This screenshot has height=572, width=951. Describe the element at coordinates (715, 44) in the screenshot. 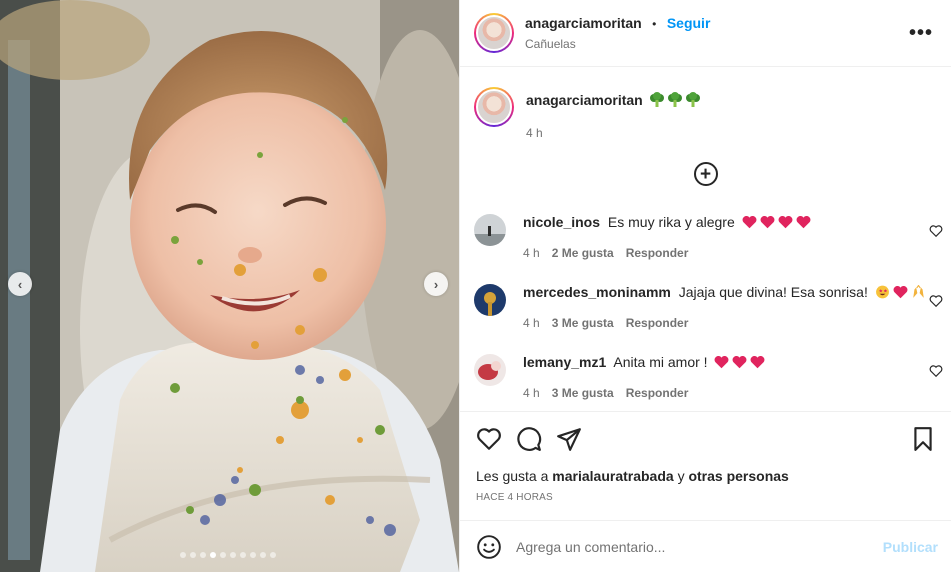

I see `post-location: Cañuelas` at that location.